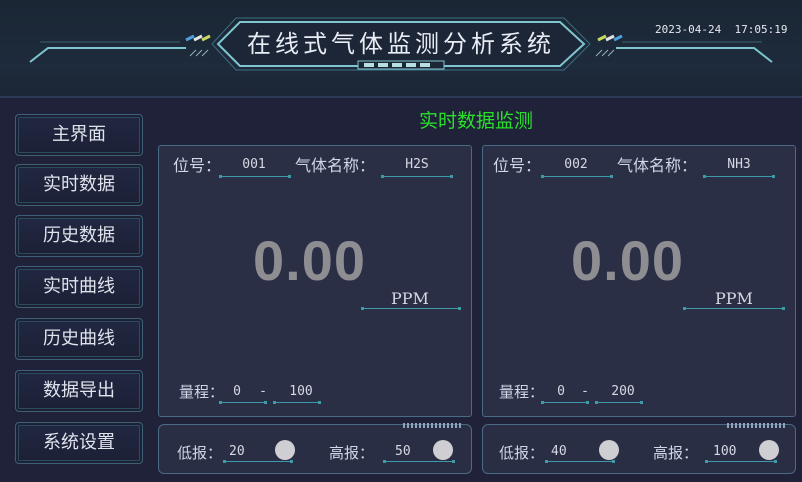 Image resolution: width=802 pixels, height=482 pixels. Describe the element at coordinates (475, 121) in the screenshot. I see `page-title: 实时数据监测` at that location.